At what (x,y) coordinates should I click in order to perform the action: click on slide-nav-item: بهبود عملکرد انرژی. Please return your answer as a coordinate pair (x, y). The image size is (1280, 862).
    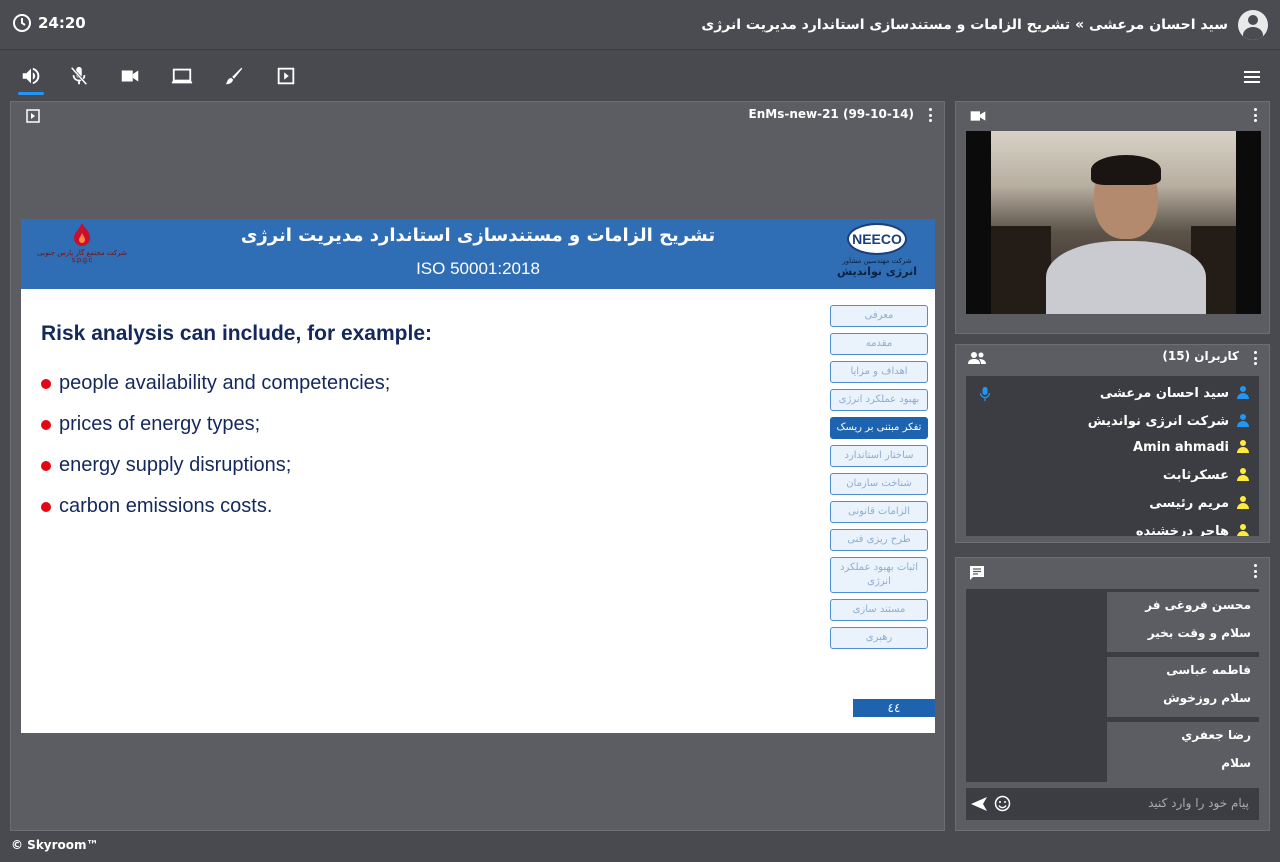
    Looking at the image, I should click on (879, 400).